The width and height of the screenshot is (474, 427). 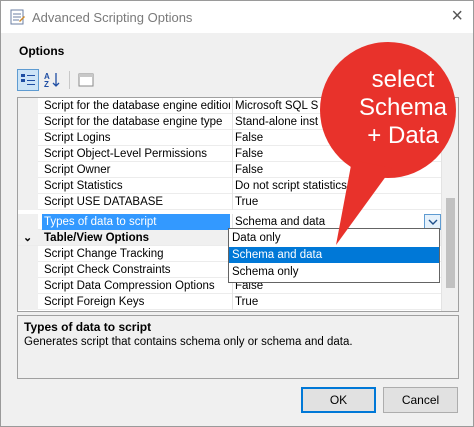 I want to click on property-name: Script for the database engine edition, so click(x=137, y=106).